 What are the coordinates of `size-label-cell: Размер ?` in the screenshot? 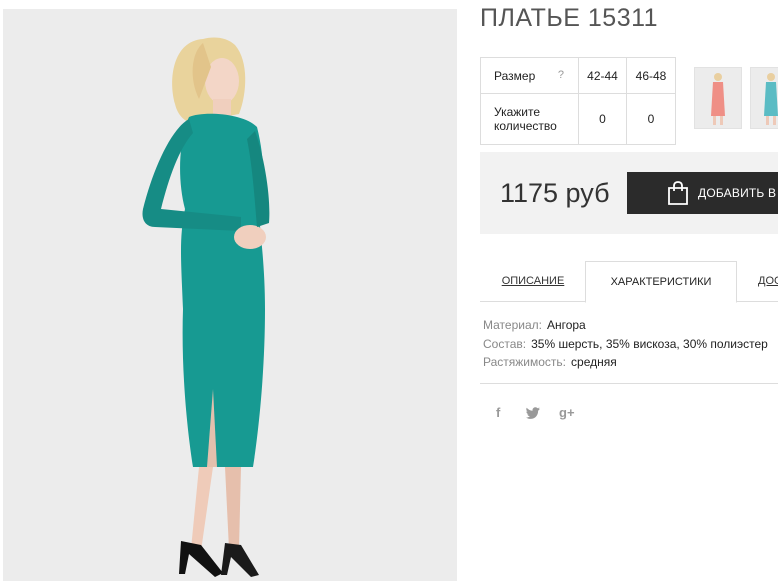 It's located at (529, 75).